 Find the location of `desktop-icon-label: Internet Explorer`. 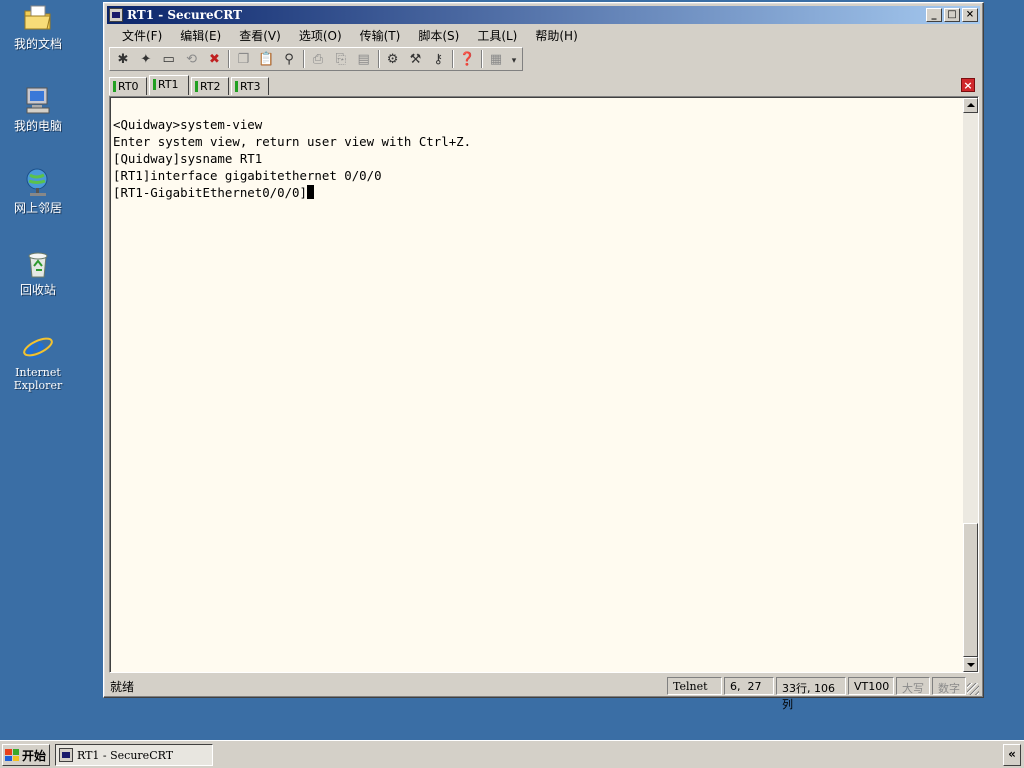

desktop-icon-label: Internet Explorer is located at coordinates (38, 379).